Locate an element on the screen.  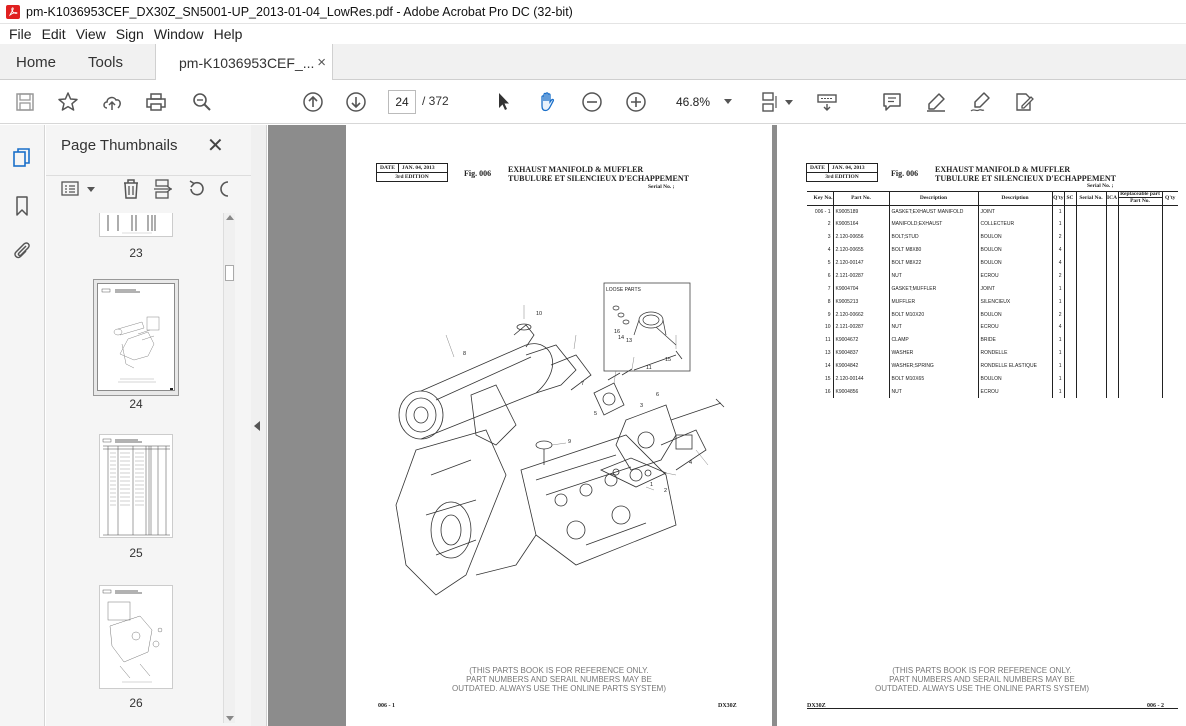
menu-view: View is located at coordinates (91, 34).